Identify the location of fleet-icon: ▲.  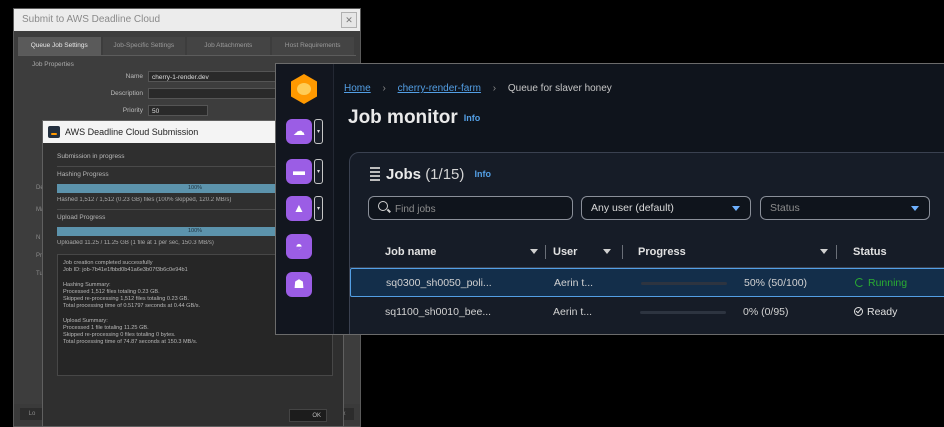
(299, 208).